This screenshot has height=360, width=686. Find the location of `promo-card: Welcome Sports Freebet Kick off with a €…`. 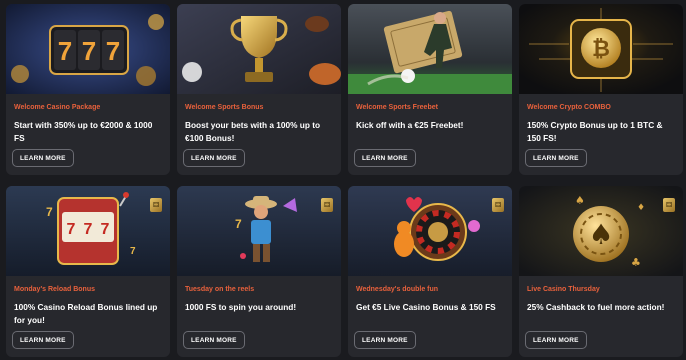

promo-card: Welcome Sports Freebet Kick off with a €… is located at coordinates (430, 89).